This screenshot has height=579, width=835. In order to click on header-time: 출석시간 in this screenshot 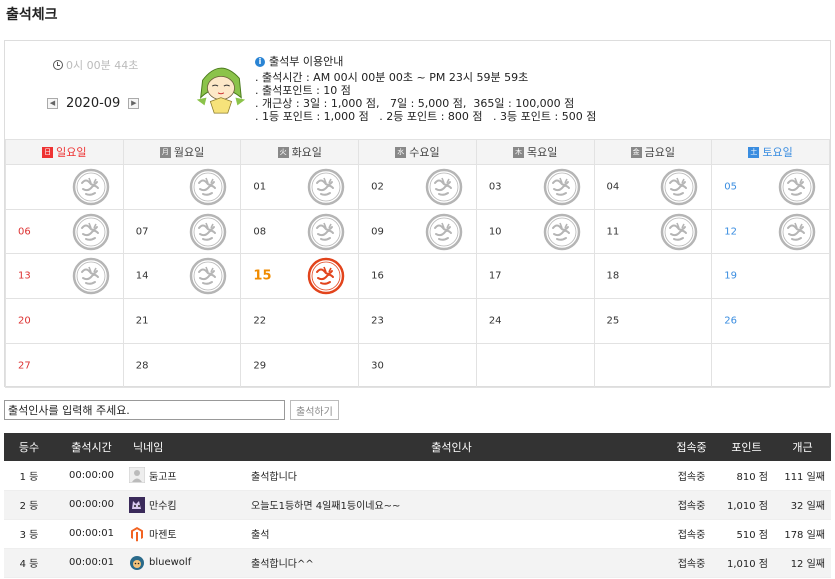, I will do `click(91, 447)`.